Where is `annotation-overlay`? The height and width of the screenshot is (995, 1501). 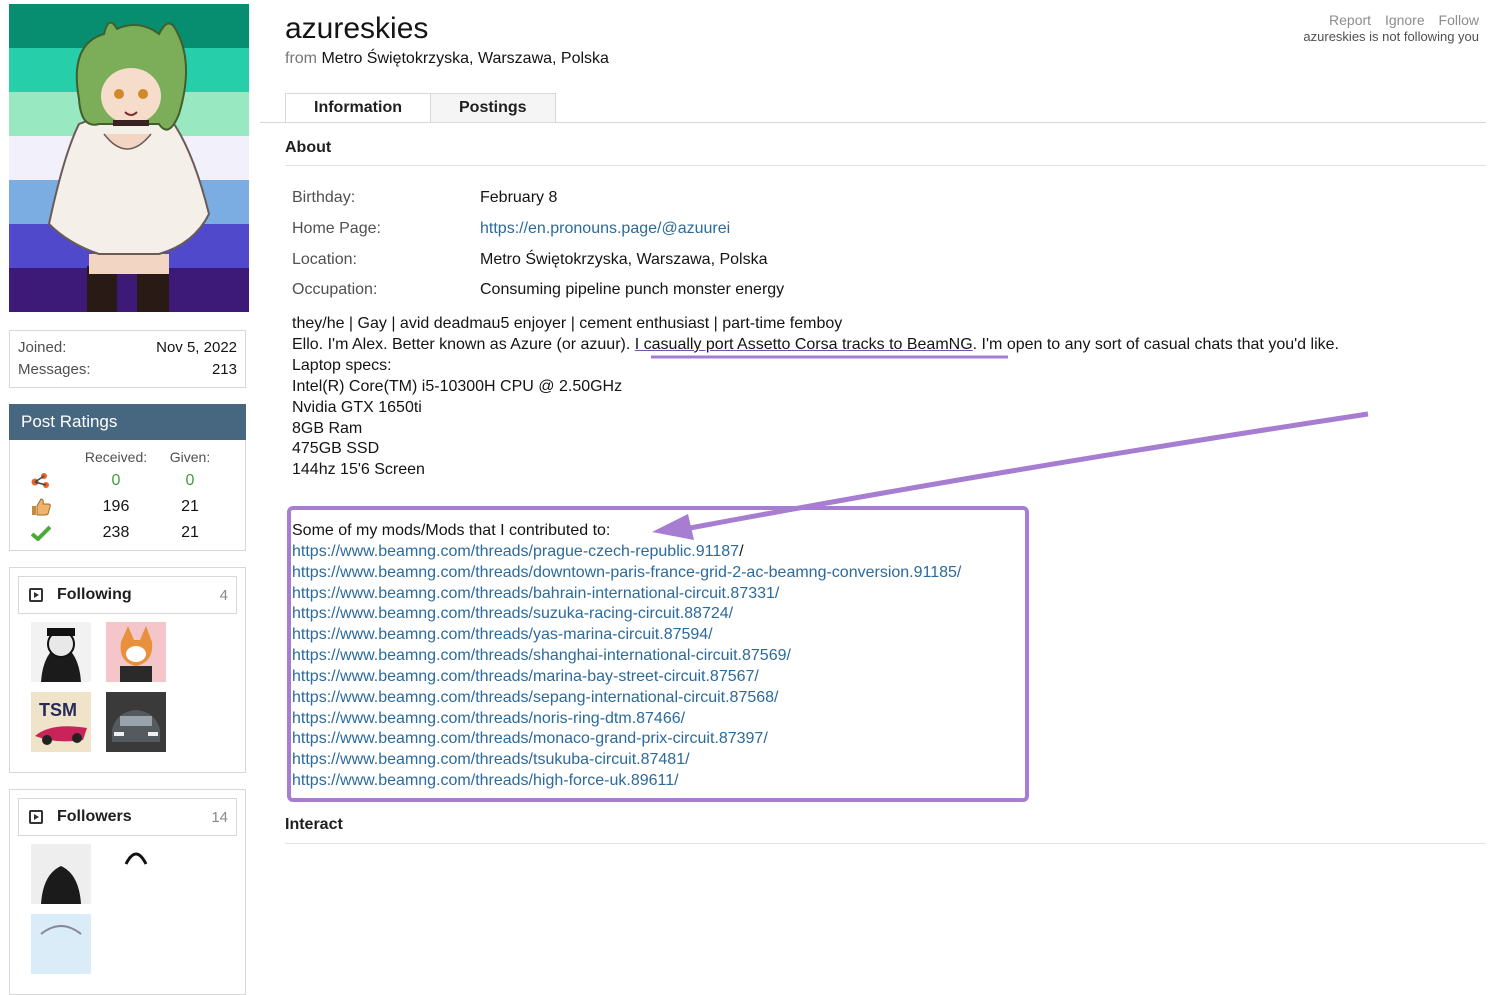 annotation-overlay is located at coordinates (1010, 447).